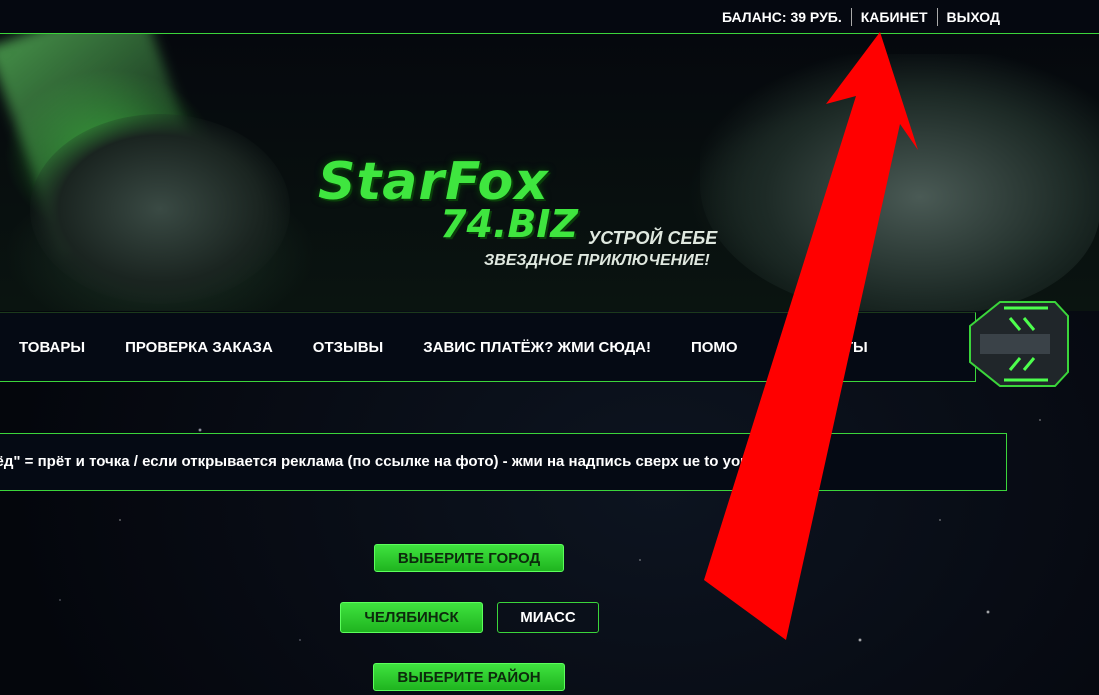  What do you see at coordinates (537, 347) in the screenshot?
I see `nav-item-payment-stuck: ЗАВИС ПЛАТЁЖ? ЖМИ СЮДА!` at bounding box center [537, 347].